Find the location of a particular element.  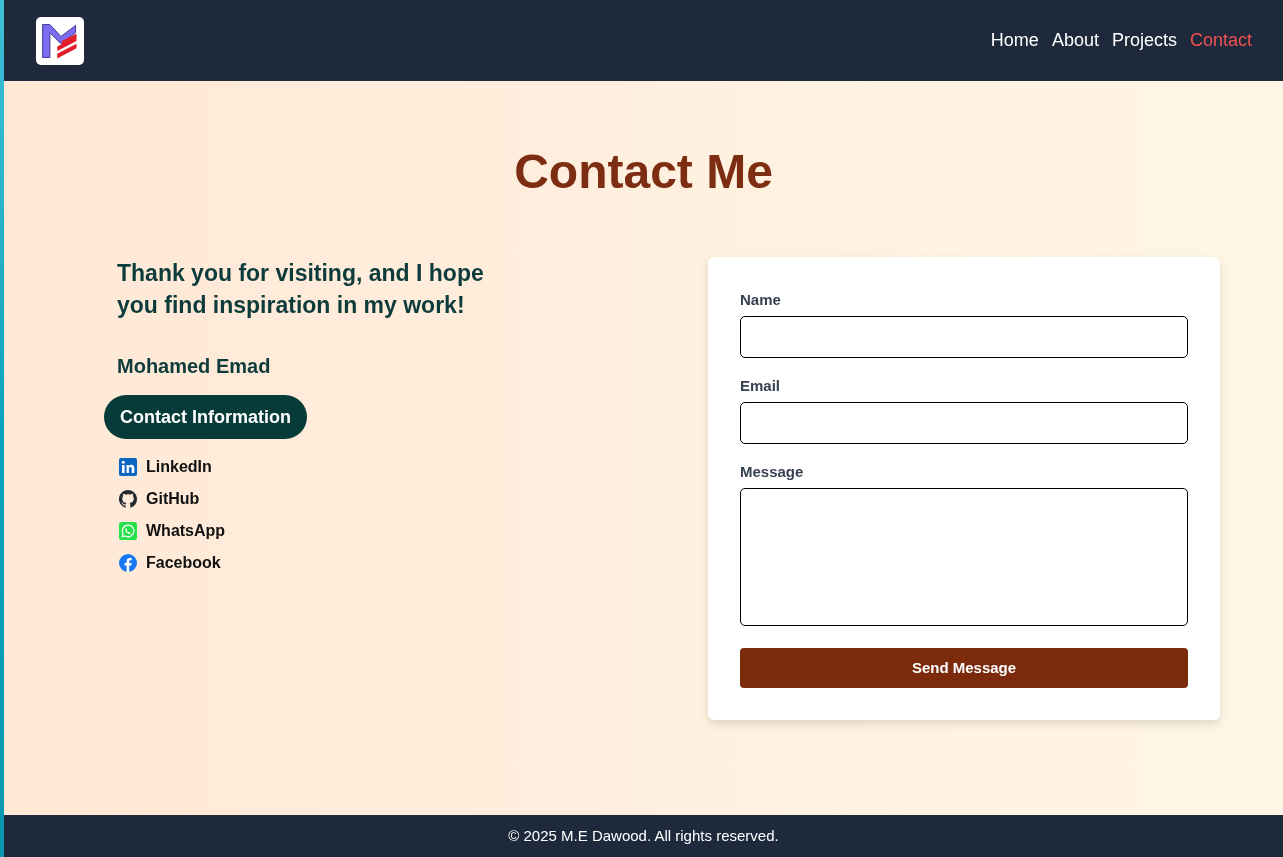

nav-link: Home is located at coordinates (1014, 40).